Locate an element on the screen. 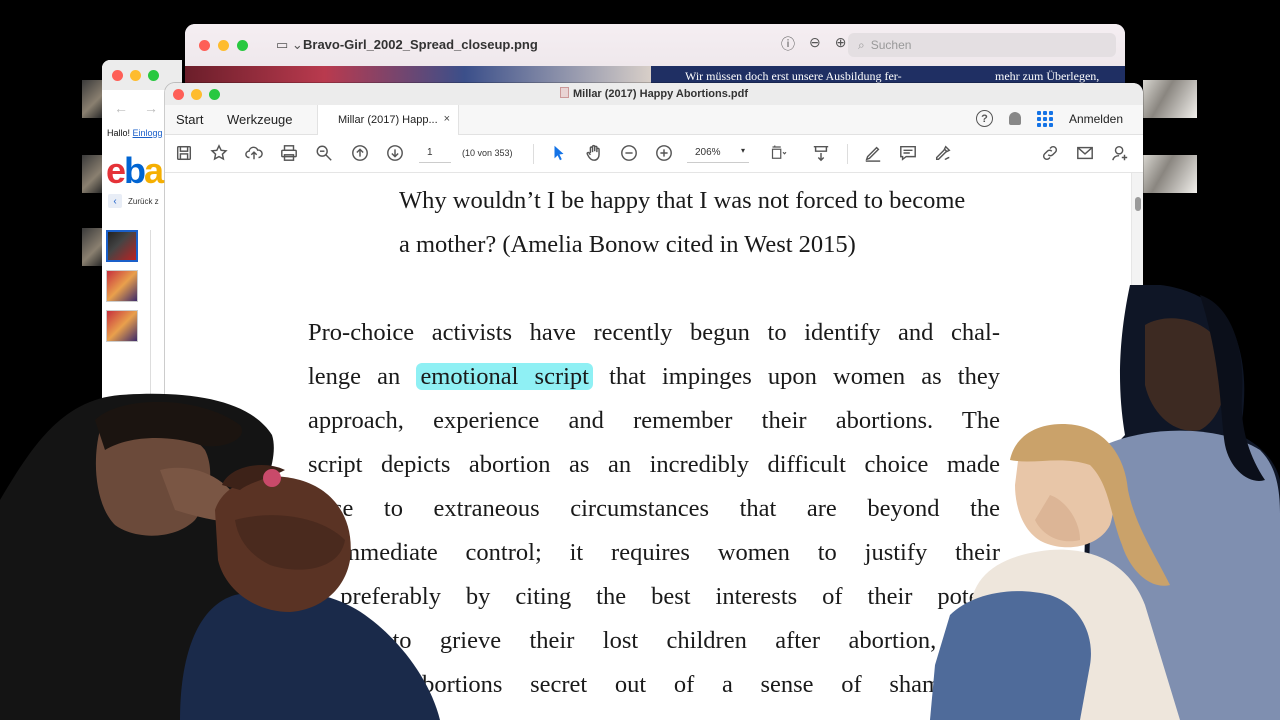  highlight-pen-icon is located at coordinates (873, 153).